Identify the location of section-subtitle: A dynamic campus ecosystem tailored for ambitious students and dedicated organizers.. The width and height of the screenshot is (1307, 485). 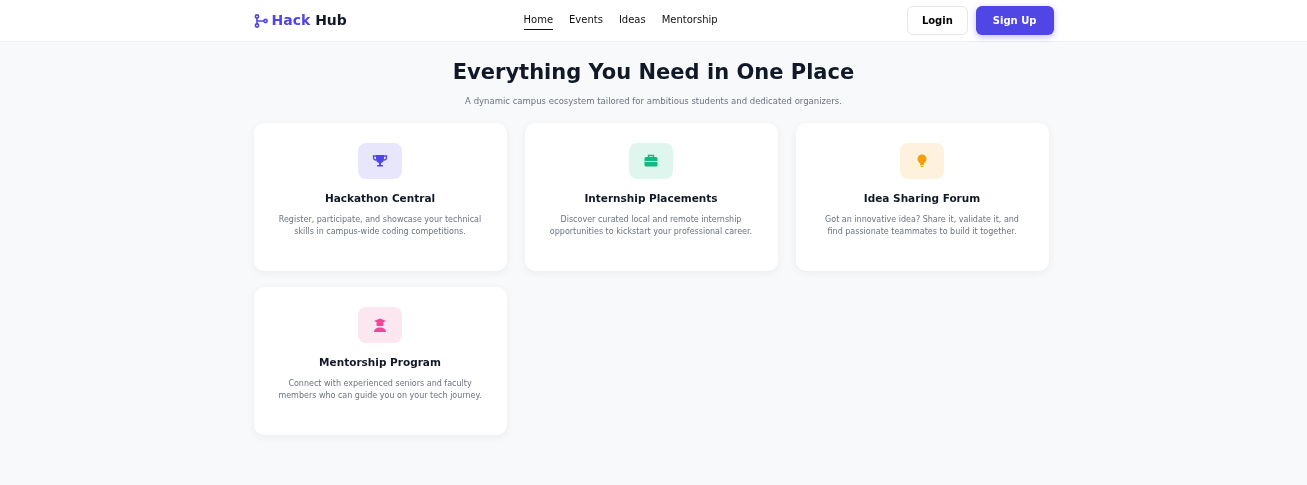
(653, 101).